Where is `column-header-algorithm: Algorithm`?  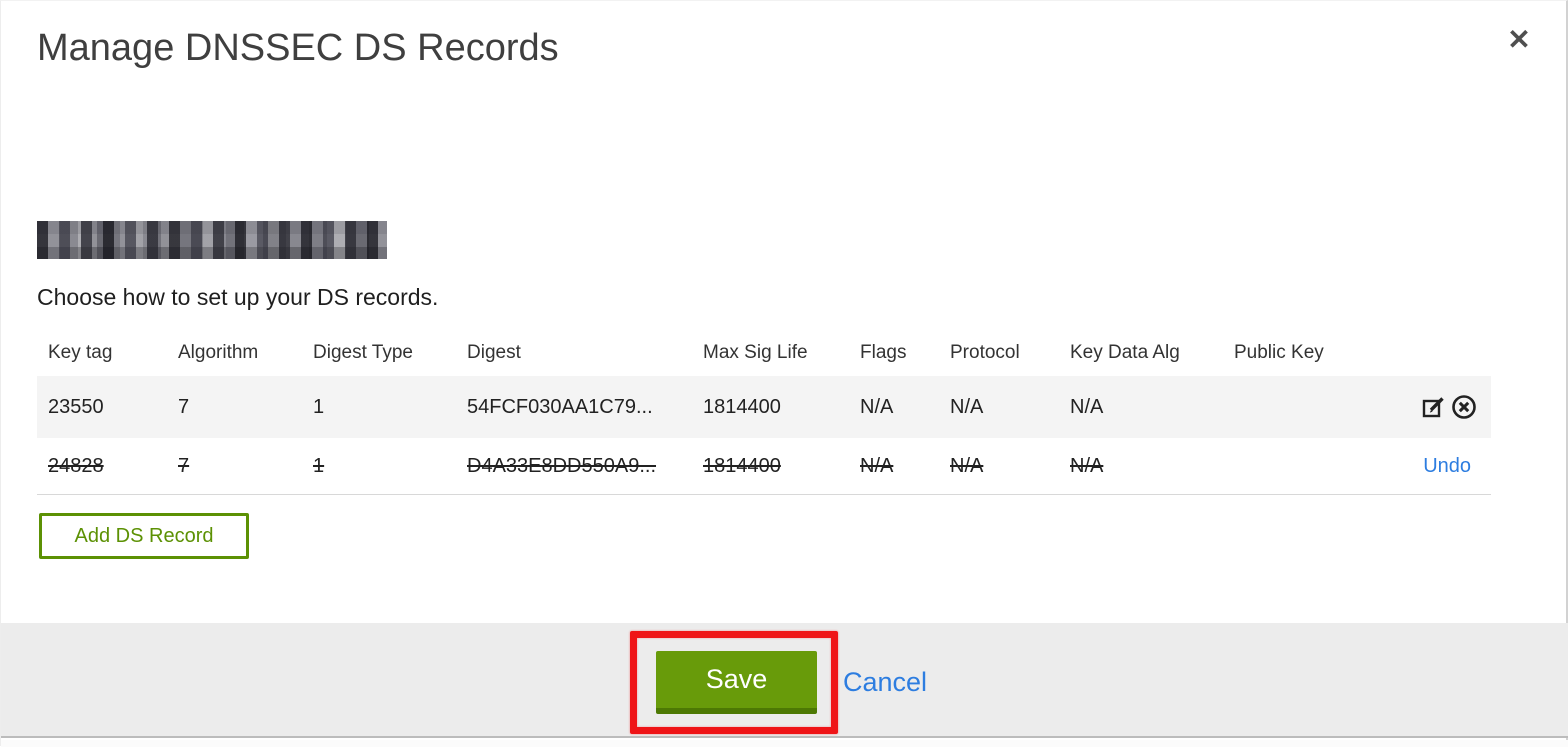
column-header-algorithm: Algorithm is located at coordinates (218, 352).